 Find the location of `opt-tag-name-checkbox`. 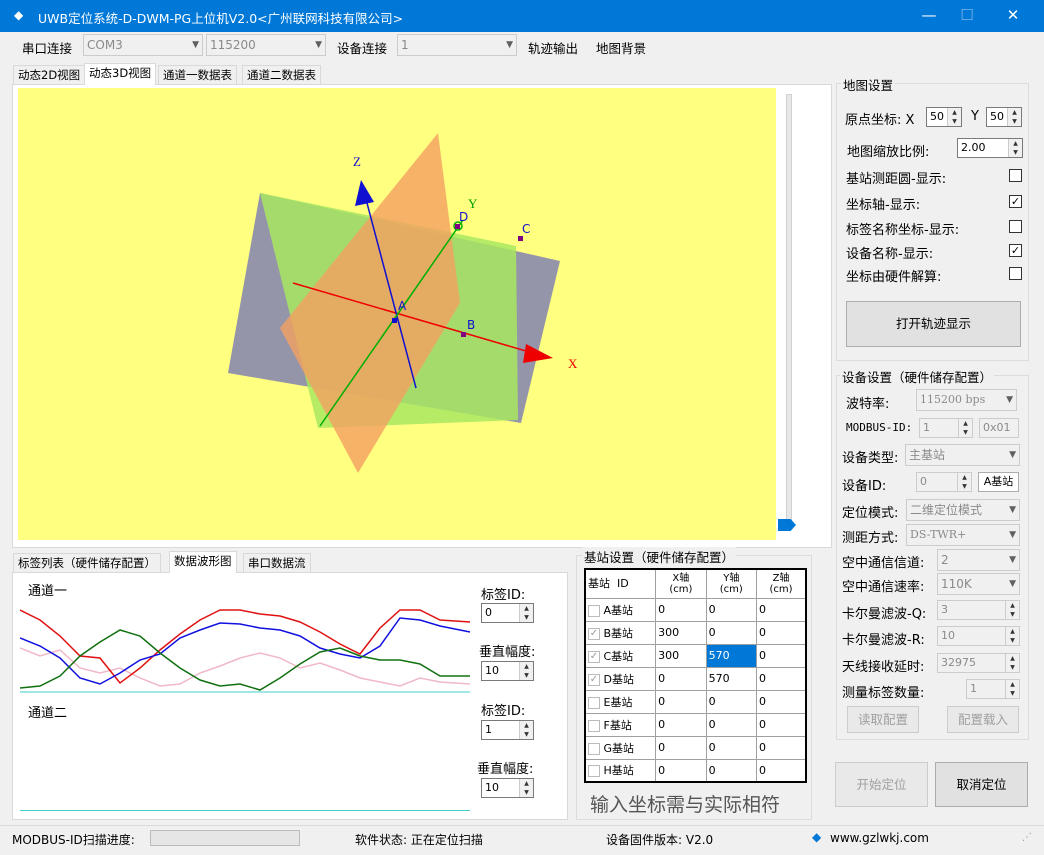

opt-tag-name-checkbox is located at coordinates (1015, 226).